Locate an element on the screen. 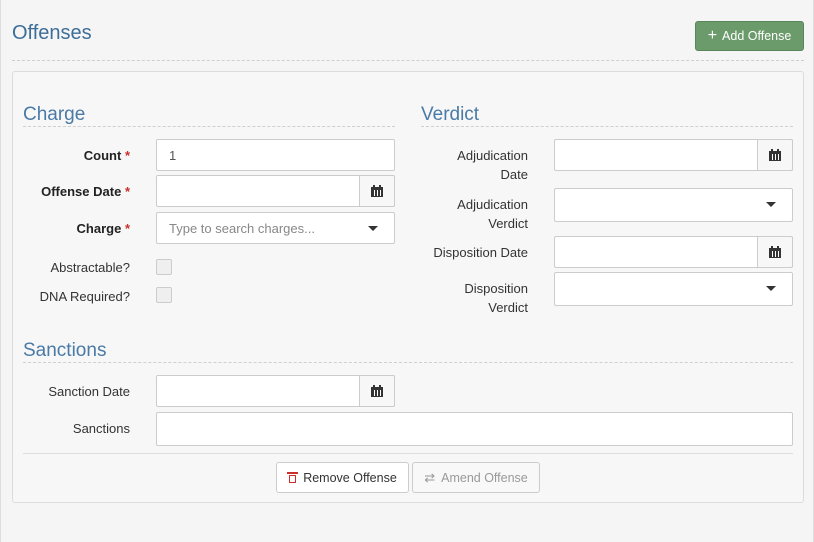 The width and height of the screenshot is (814, 542). add-offense-label: Add Offense is located at coordinates (757, 36).